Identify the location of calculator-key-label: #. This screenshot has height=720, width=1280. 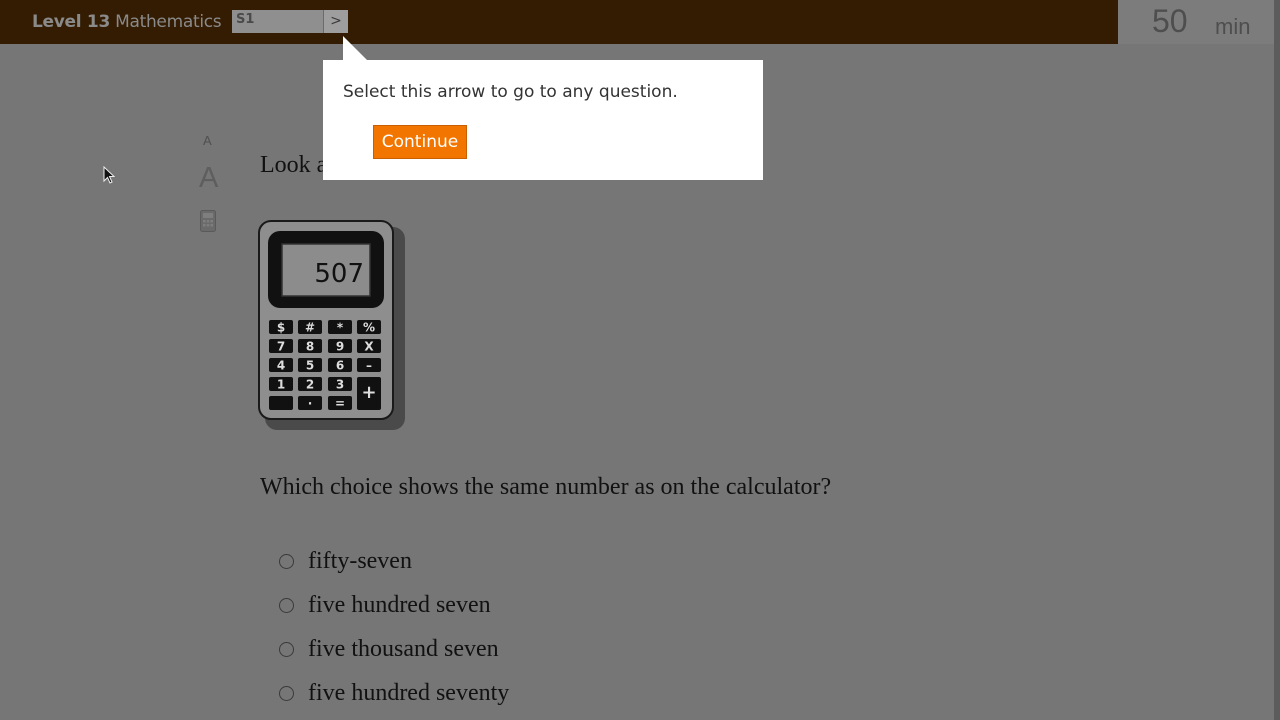
(310, 328).